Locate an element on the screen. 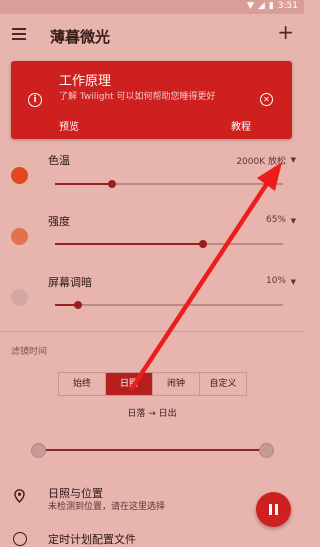 This screenshot has width=320, height=547. battery-icon: ▮ is located at coordinates (271, 6).